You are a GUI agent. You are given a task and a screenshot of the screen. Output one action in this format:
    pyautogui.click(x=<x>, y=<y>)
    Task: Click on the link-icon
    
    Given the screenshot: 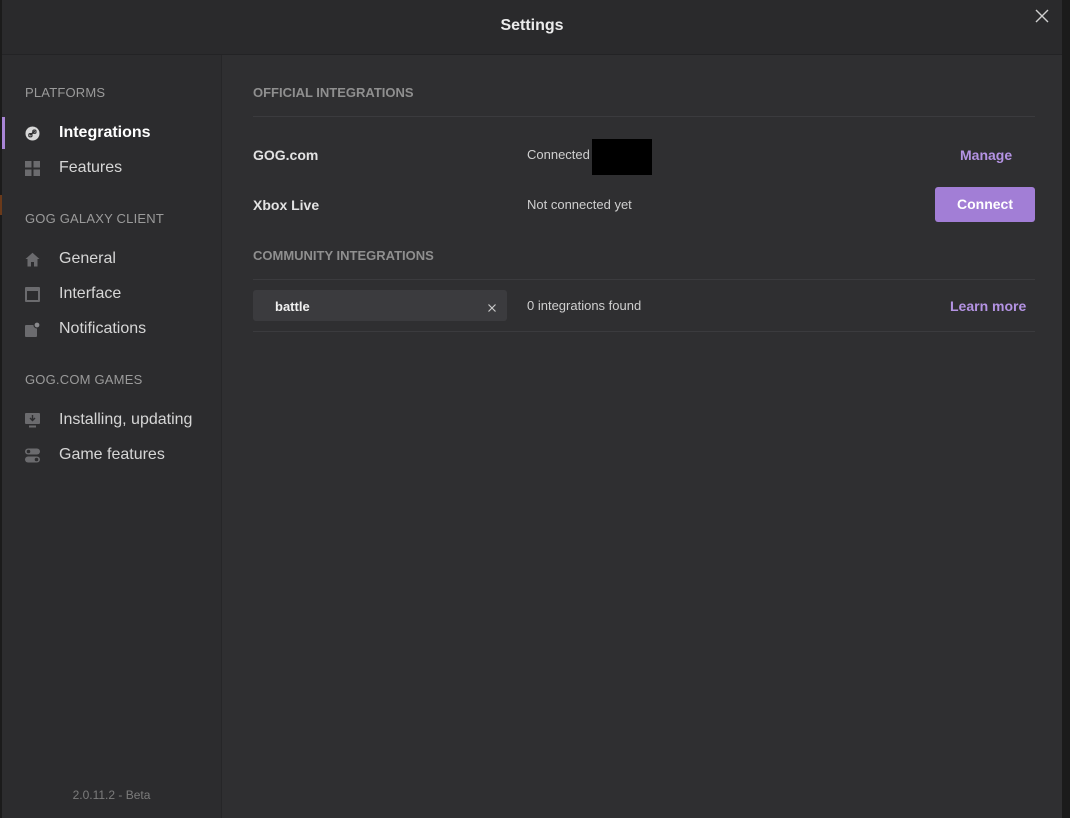 What is the action you would take?
    pyautogui.click(x=32, y=133)
    